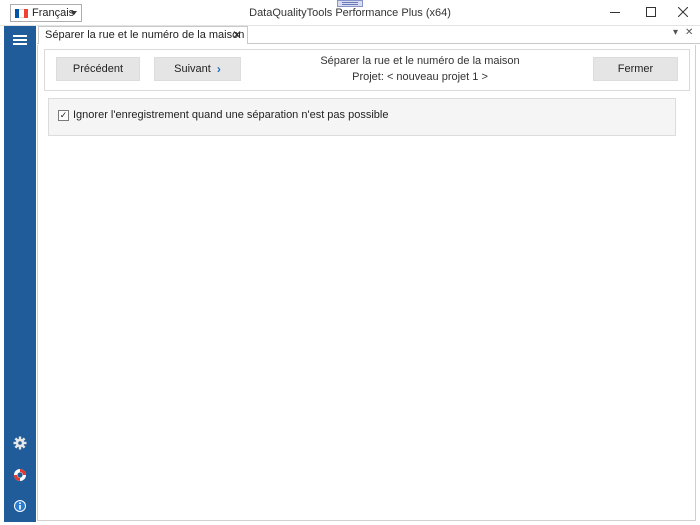  Describe the element at coordinates (63, 115) in the screenshot. I see `ignore-record-checkbox: ✓` at that location.